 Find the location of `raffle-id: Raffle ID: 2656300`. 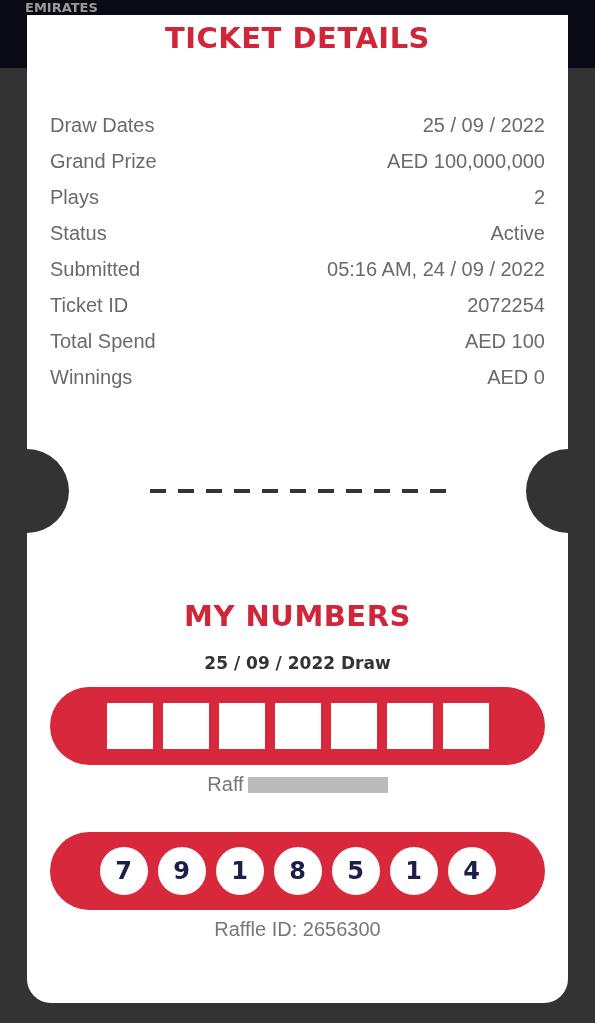

raffle-id: Raffle ID: 2656300 is located at coordinates (297, 929).